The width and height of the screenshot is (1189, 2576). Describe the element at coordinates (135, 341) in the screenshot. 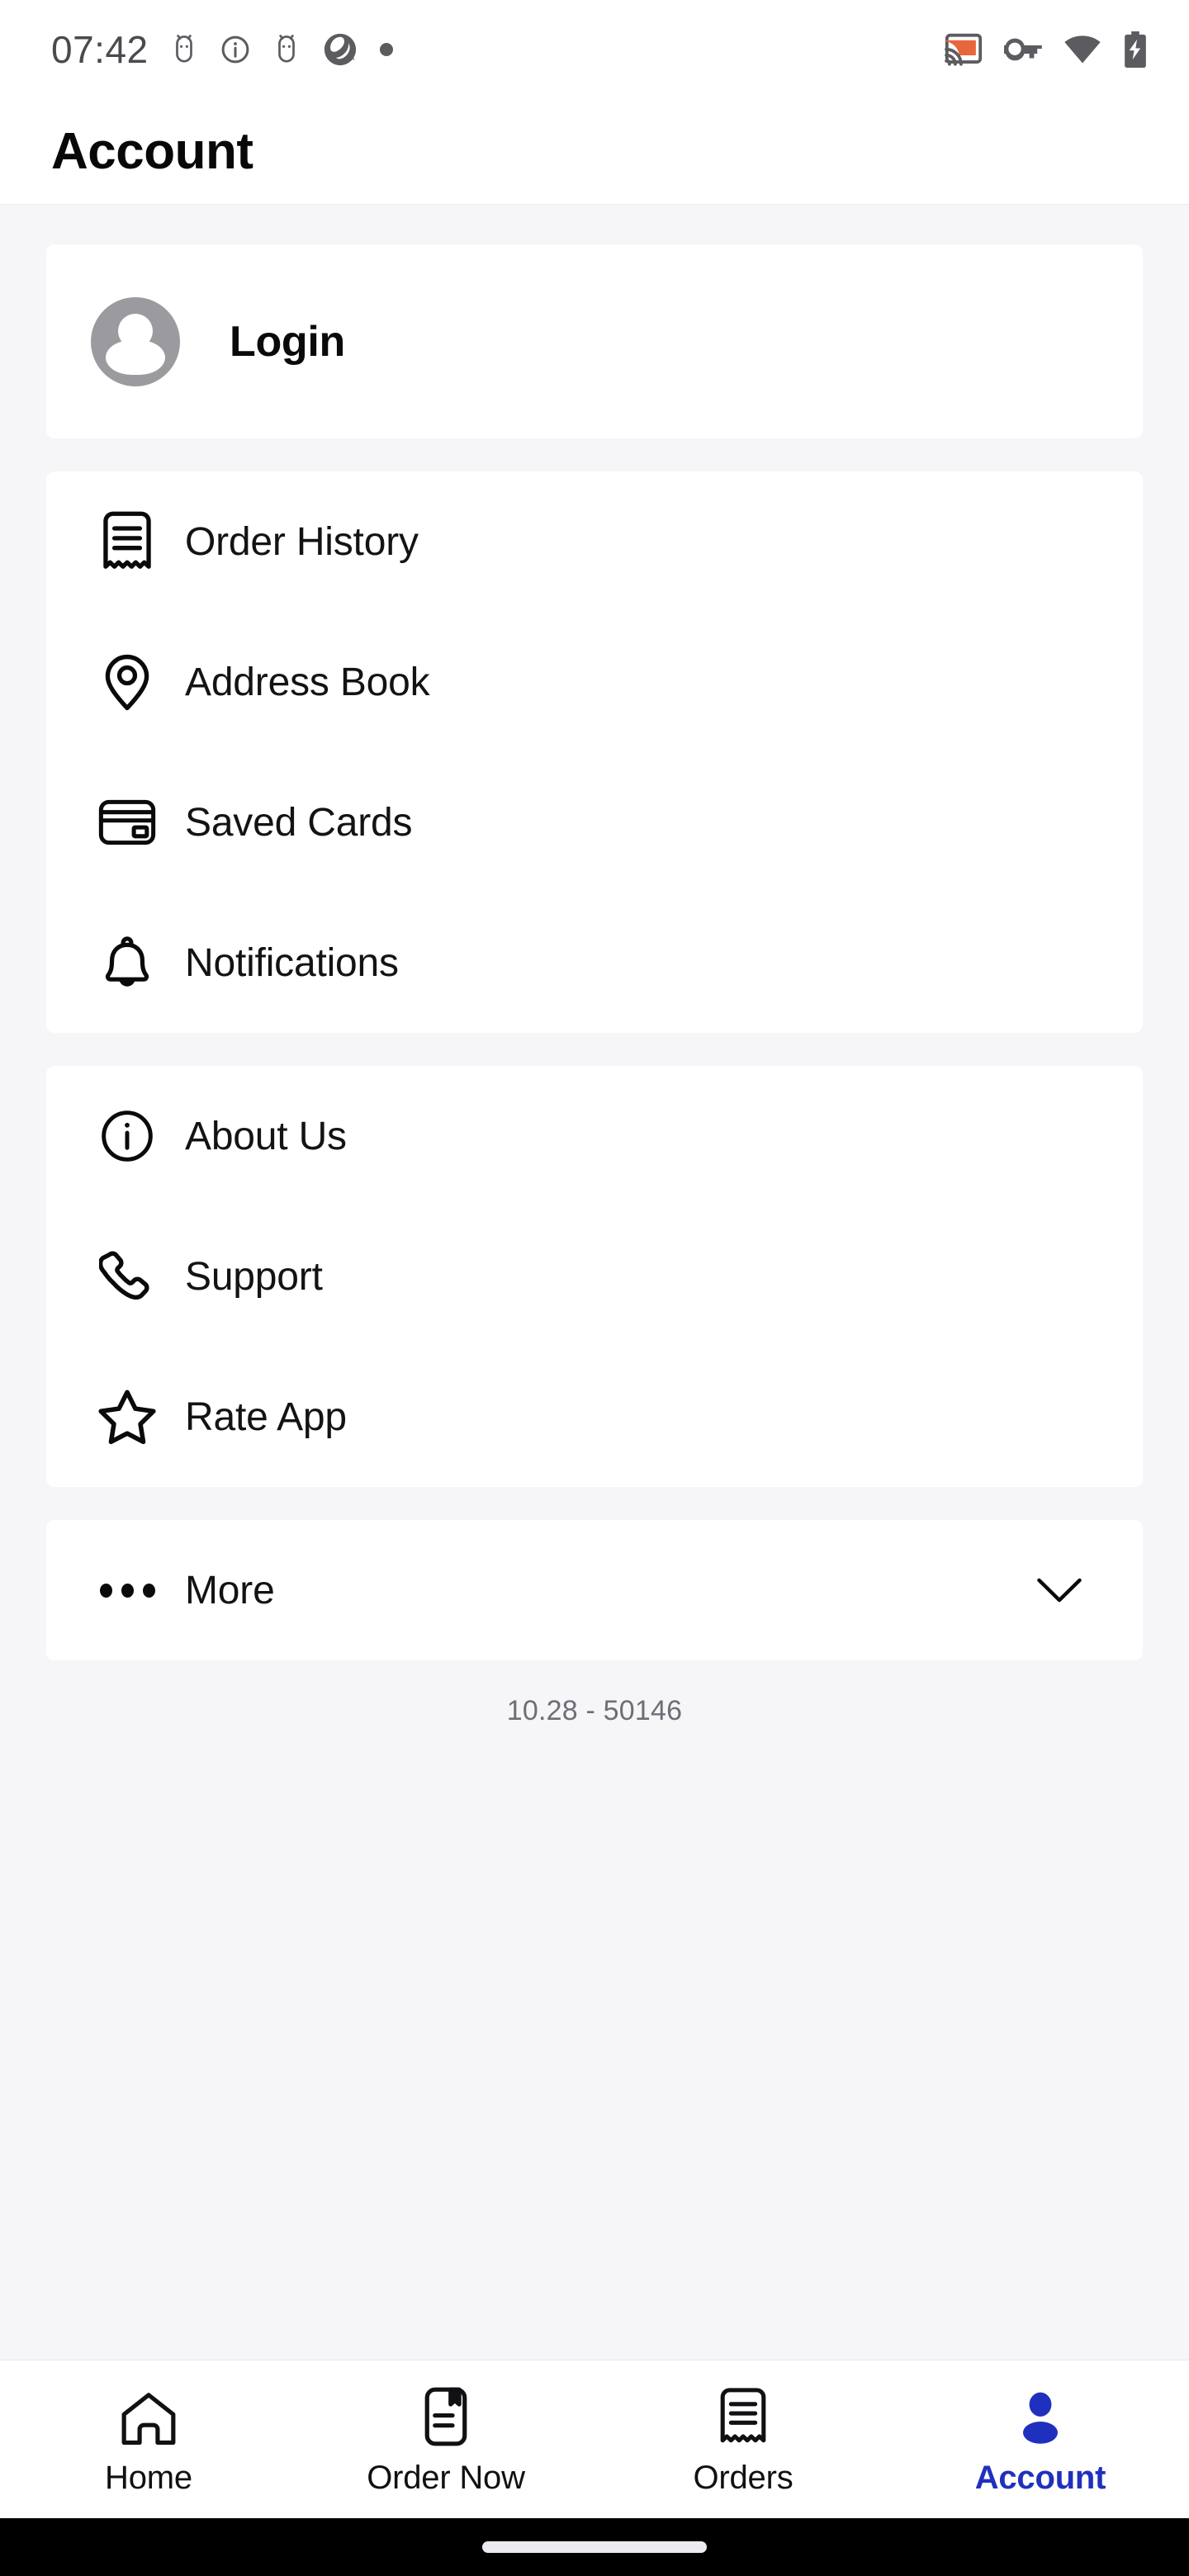

I see `person-avatar-icon` at that location.